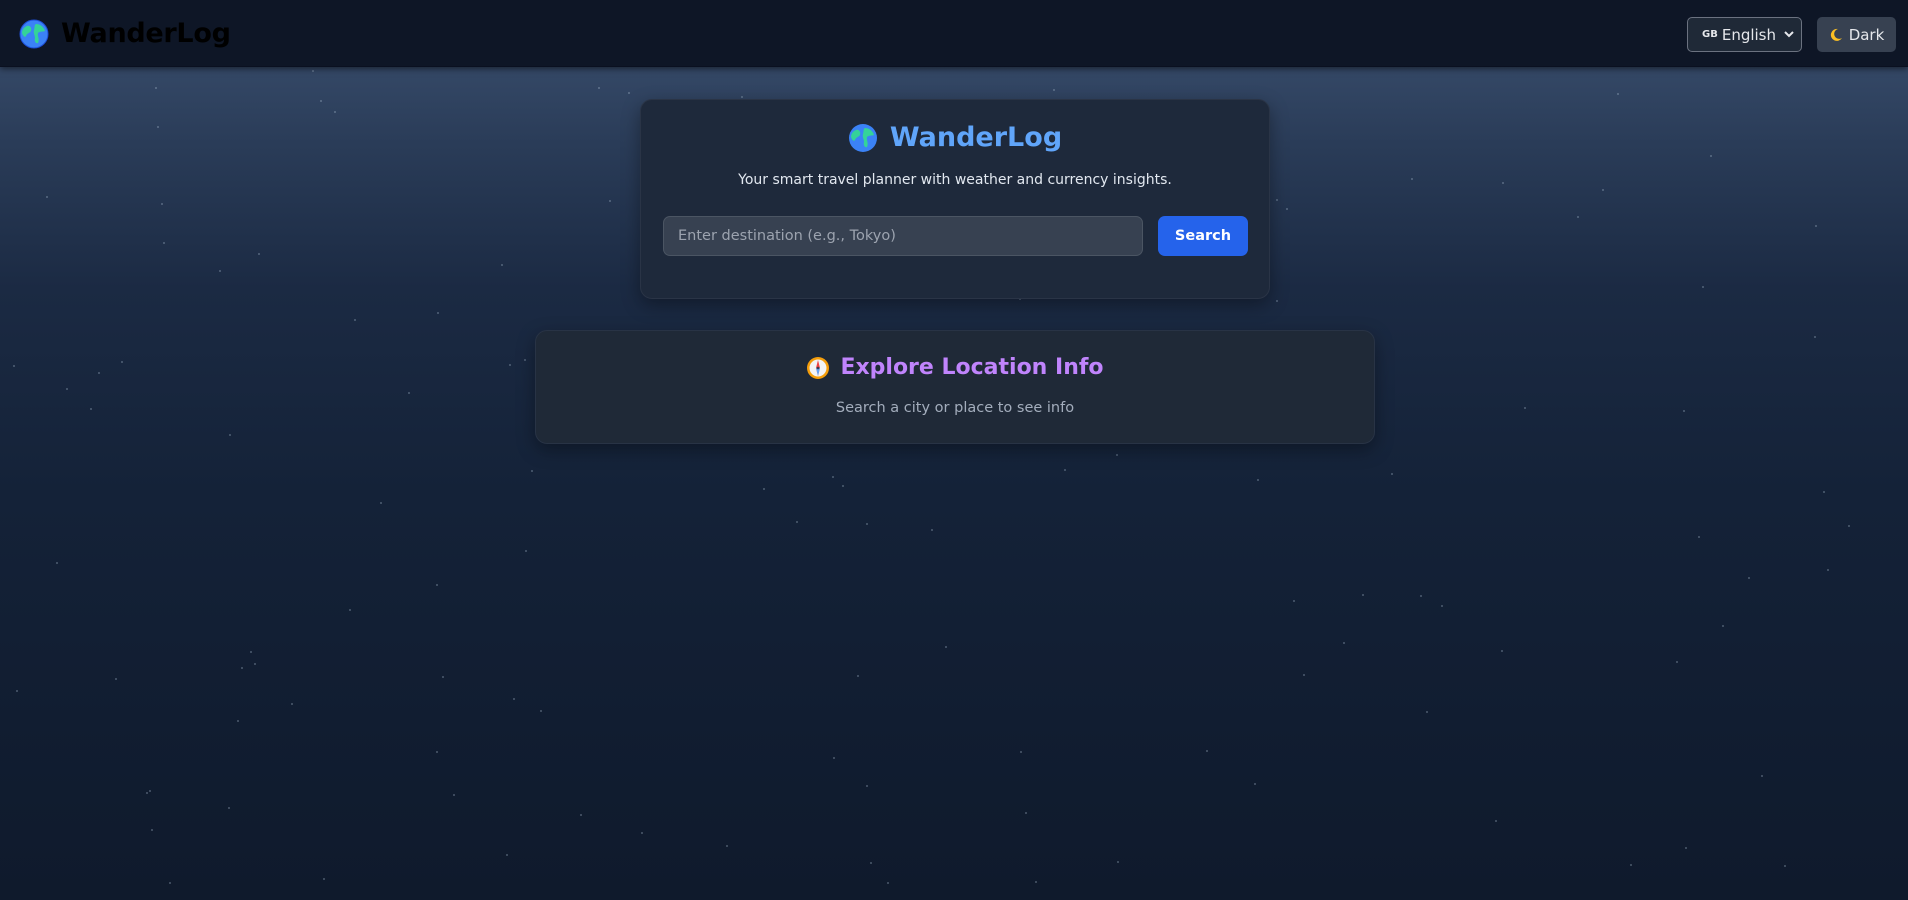 The image size is (1908, 900). What do you see at coordinates (972, 367) in the screenshot?
I see `location-info-heading: Explore Location Info` at bounding box center [972, 367].